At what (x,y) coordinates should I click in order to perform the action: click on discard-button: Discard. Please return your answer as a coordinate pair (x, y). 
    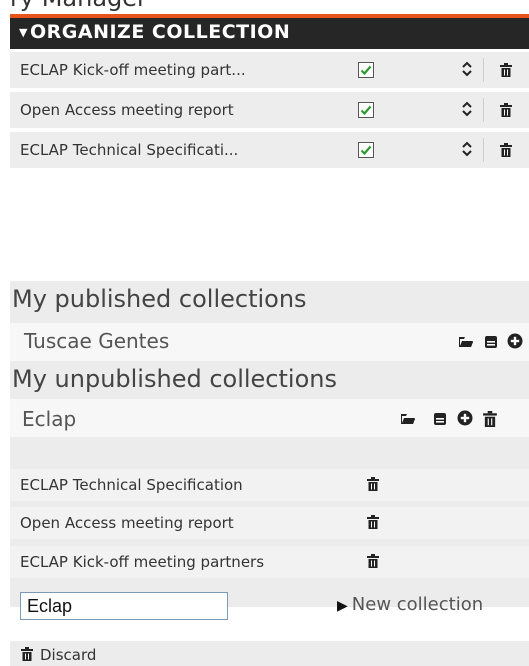
    Looking at the image, I should click on (269, 653).